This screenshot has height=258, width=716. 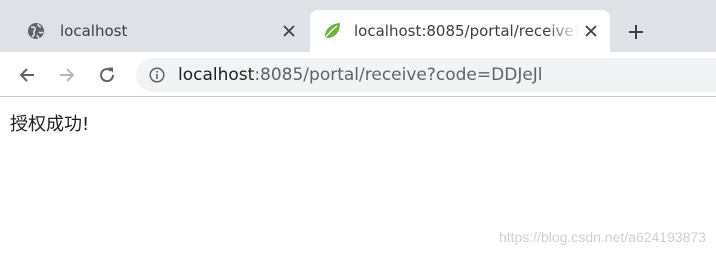 I want to click on url-host: localhost, so click(x=216, y=75).